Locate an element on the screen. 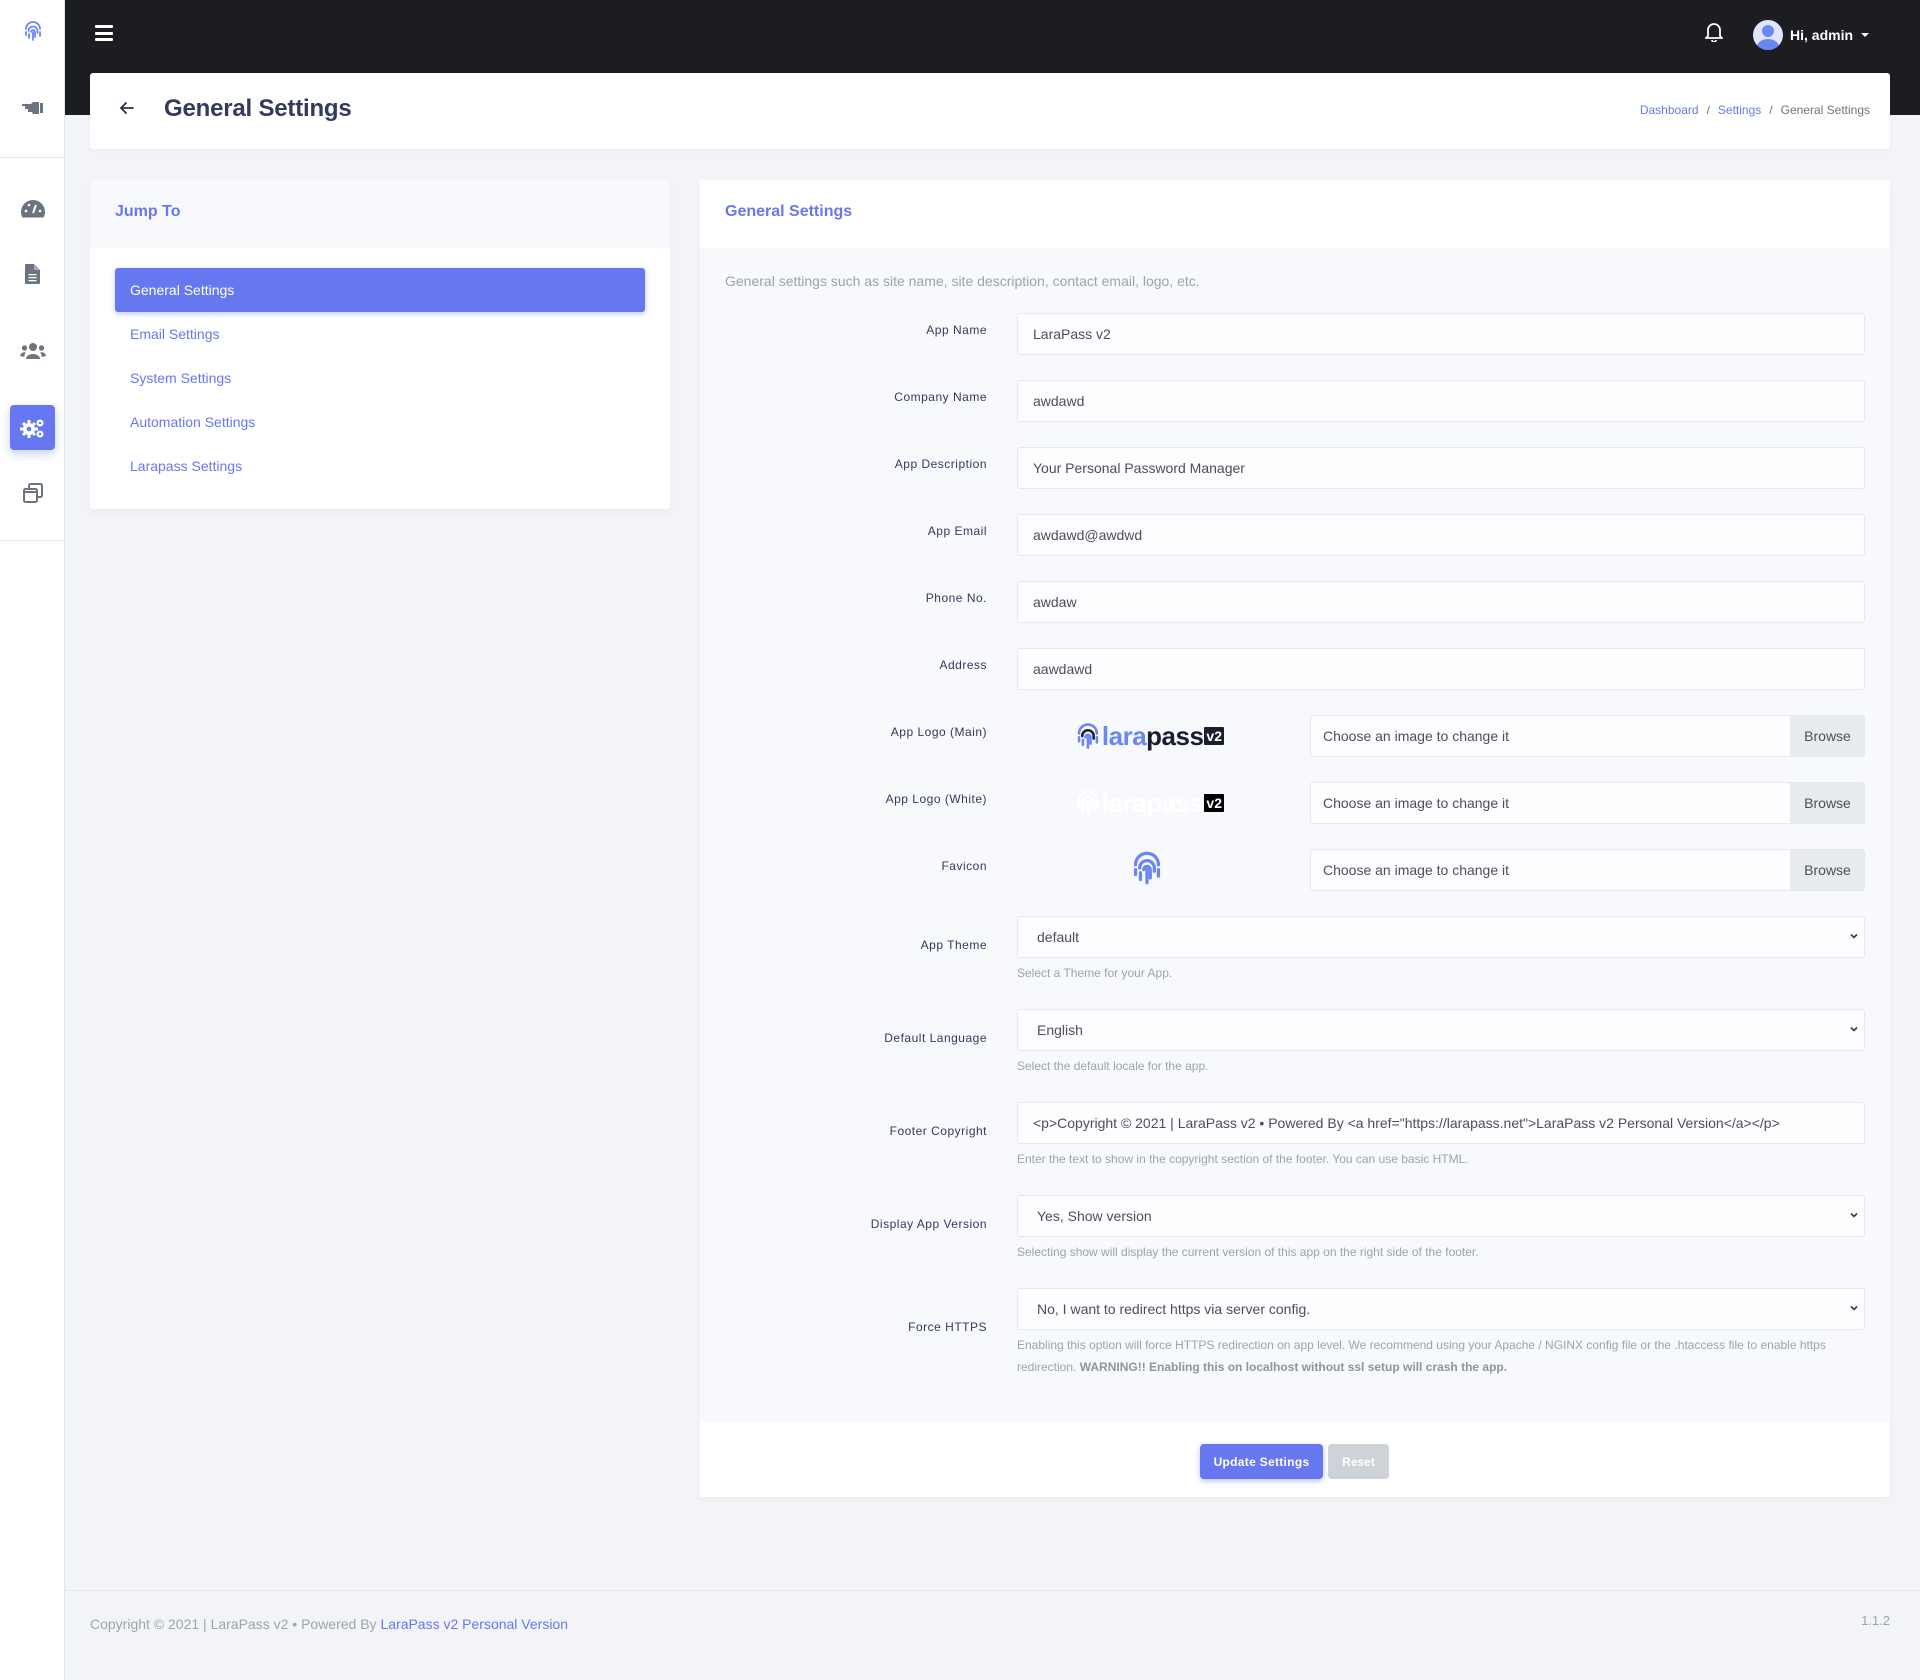  app-name-label: App Name is located at coordinates (956, 330).